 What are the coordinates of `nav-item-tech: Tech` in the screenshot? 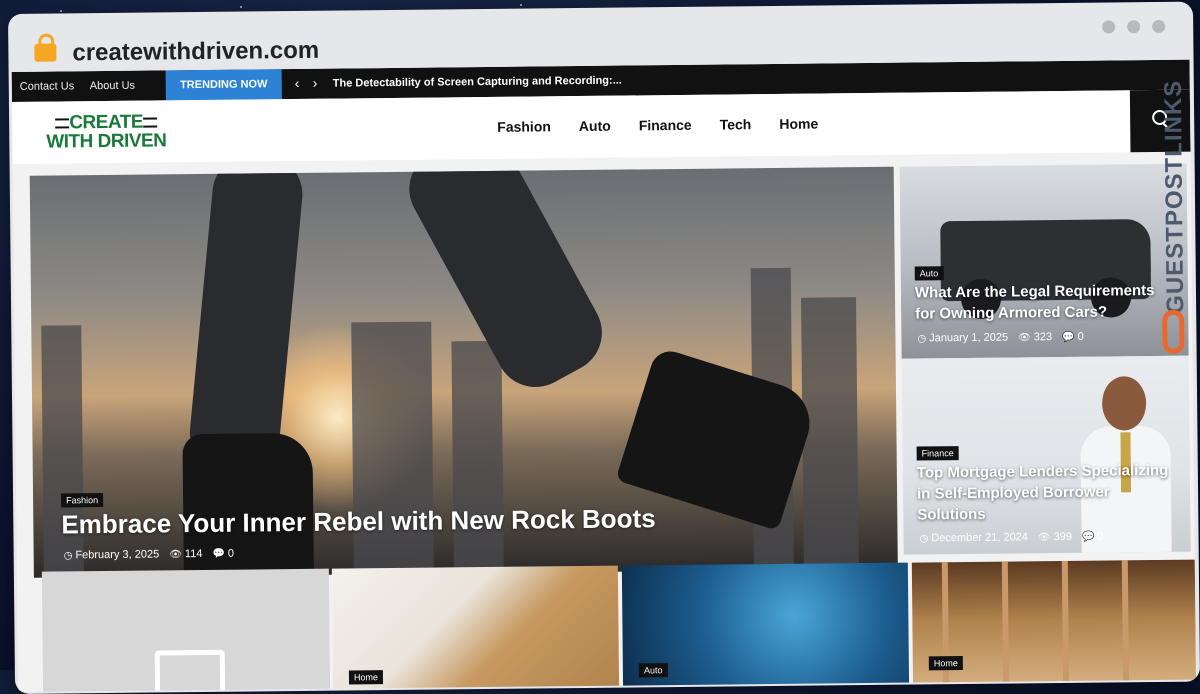 It's located at (736, 124).